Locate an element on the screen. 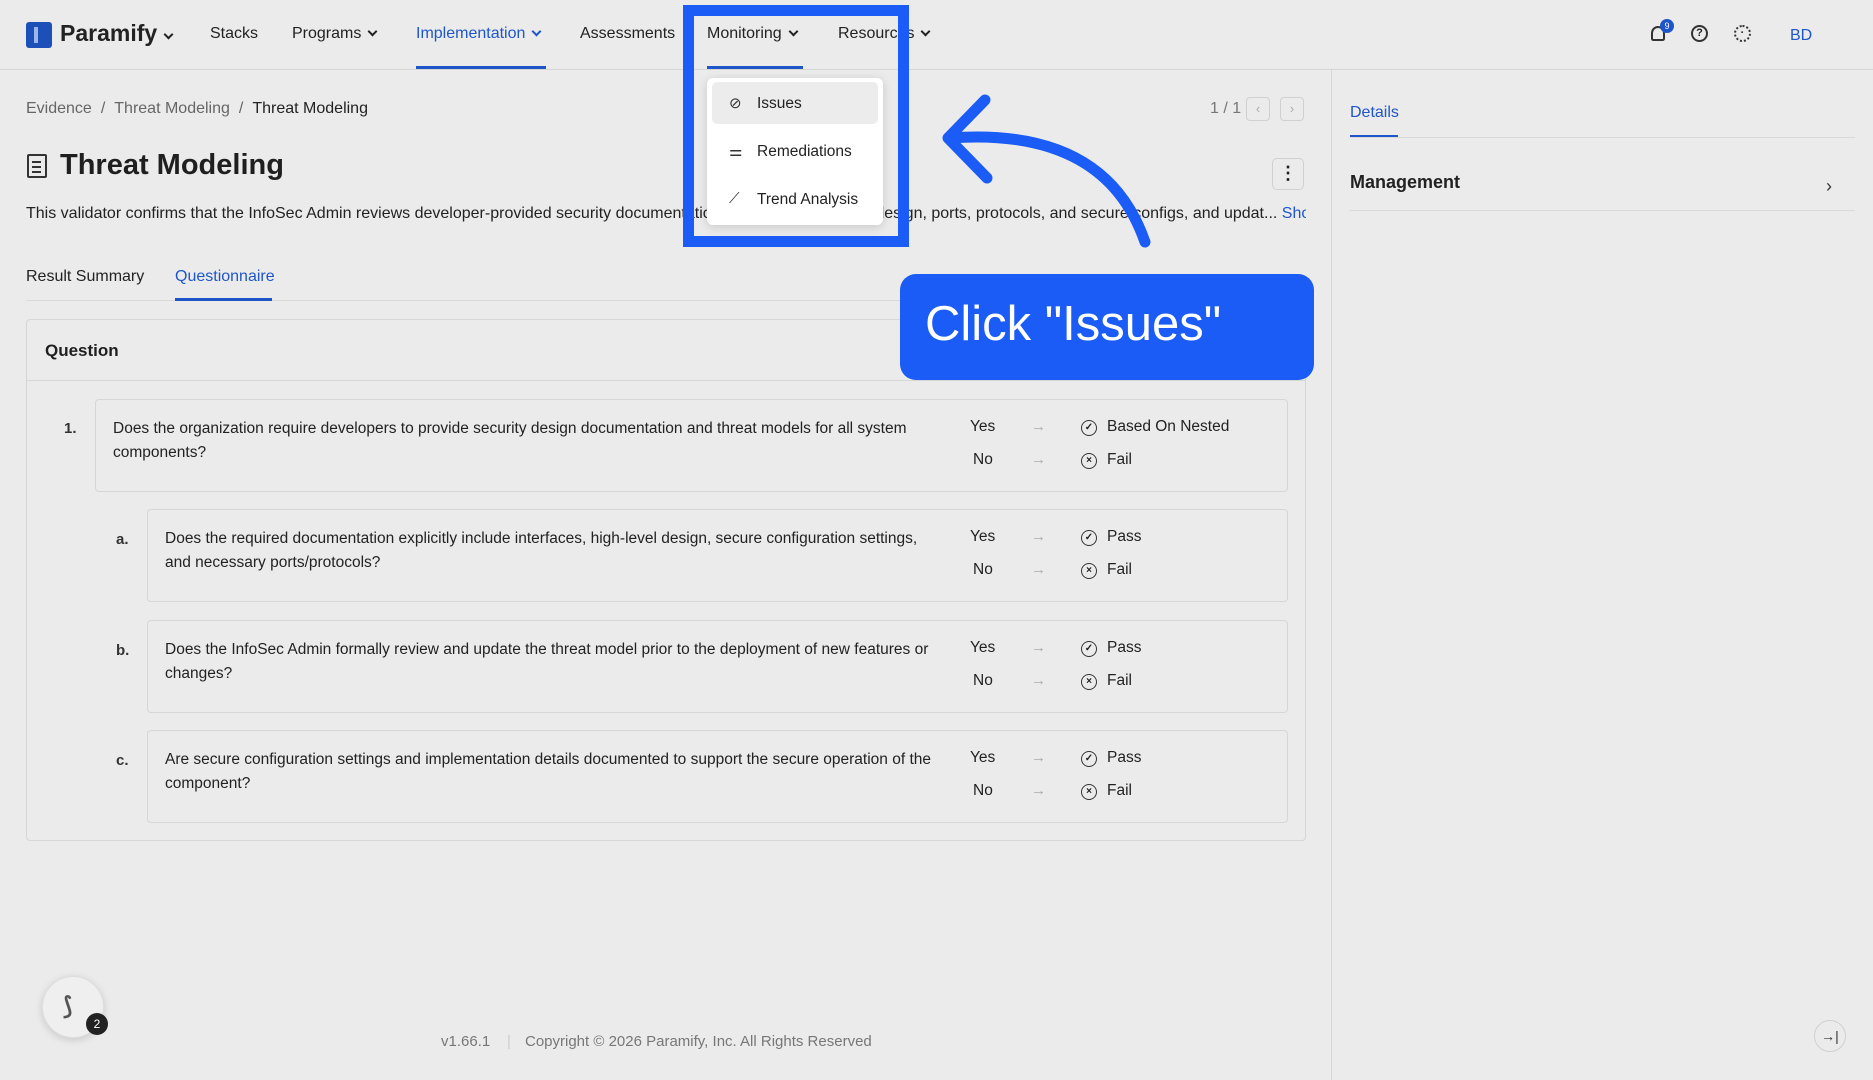 This screenshot has height=1080, width=1873. tutorial-callout: Click "Issues" is located at coordinates (1107, 327).